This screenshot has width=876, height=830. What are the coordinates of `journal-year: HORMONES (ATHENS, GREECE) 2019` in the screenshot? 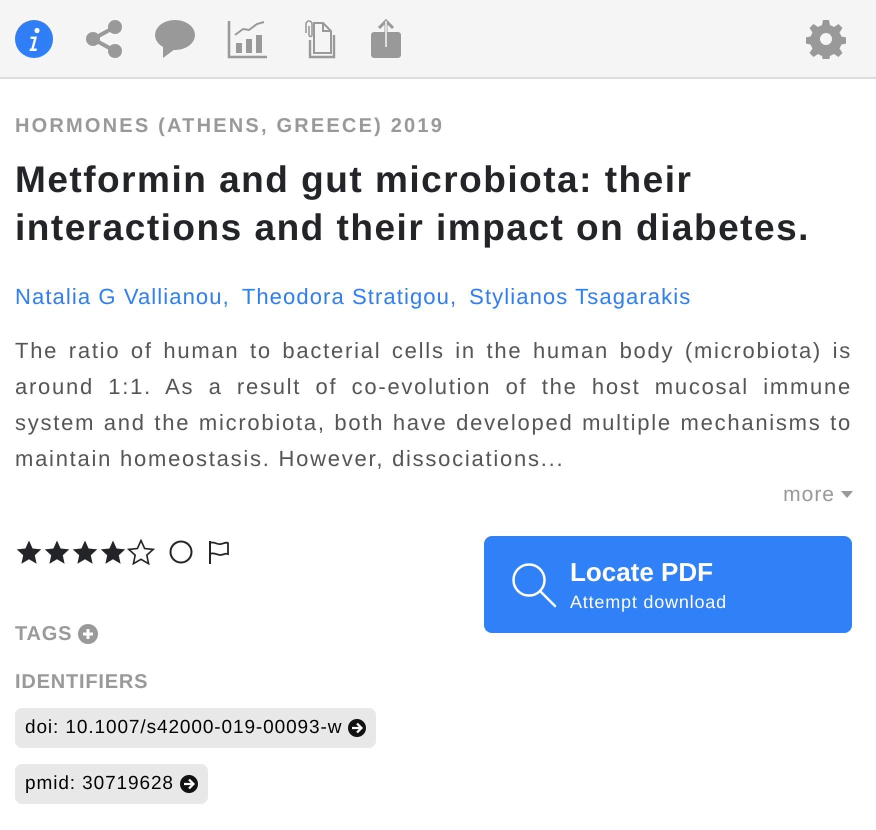 It's located at (230, 126).